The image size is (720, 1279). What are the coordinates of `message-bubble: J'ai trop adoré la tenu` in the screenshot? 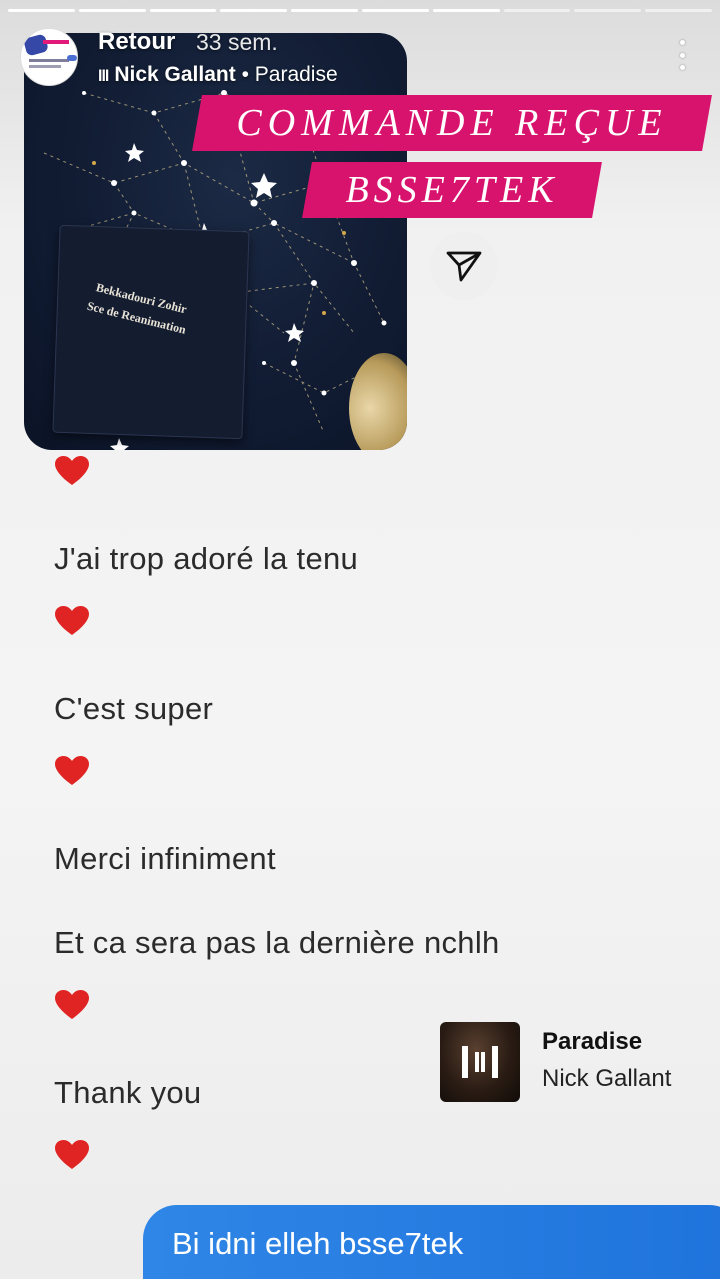 It's located at (206, 558).